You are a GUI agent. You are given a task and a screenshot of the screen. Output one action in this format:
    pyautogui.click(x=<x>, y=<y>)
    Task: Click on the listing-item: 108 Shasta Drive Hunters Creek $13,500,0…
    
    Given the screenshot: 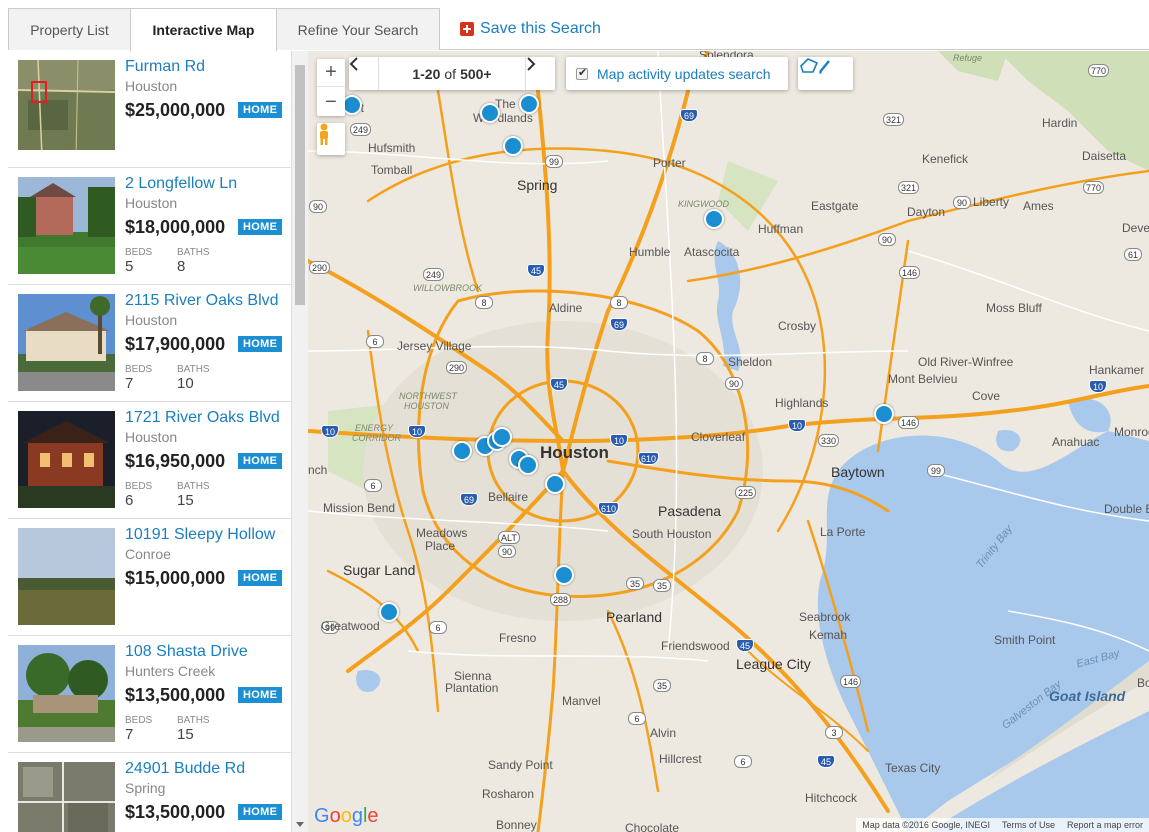 What is the action you would take?
    pyautogui.click(x=149, y=694)
    